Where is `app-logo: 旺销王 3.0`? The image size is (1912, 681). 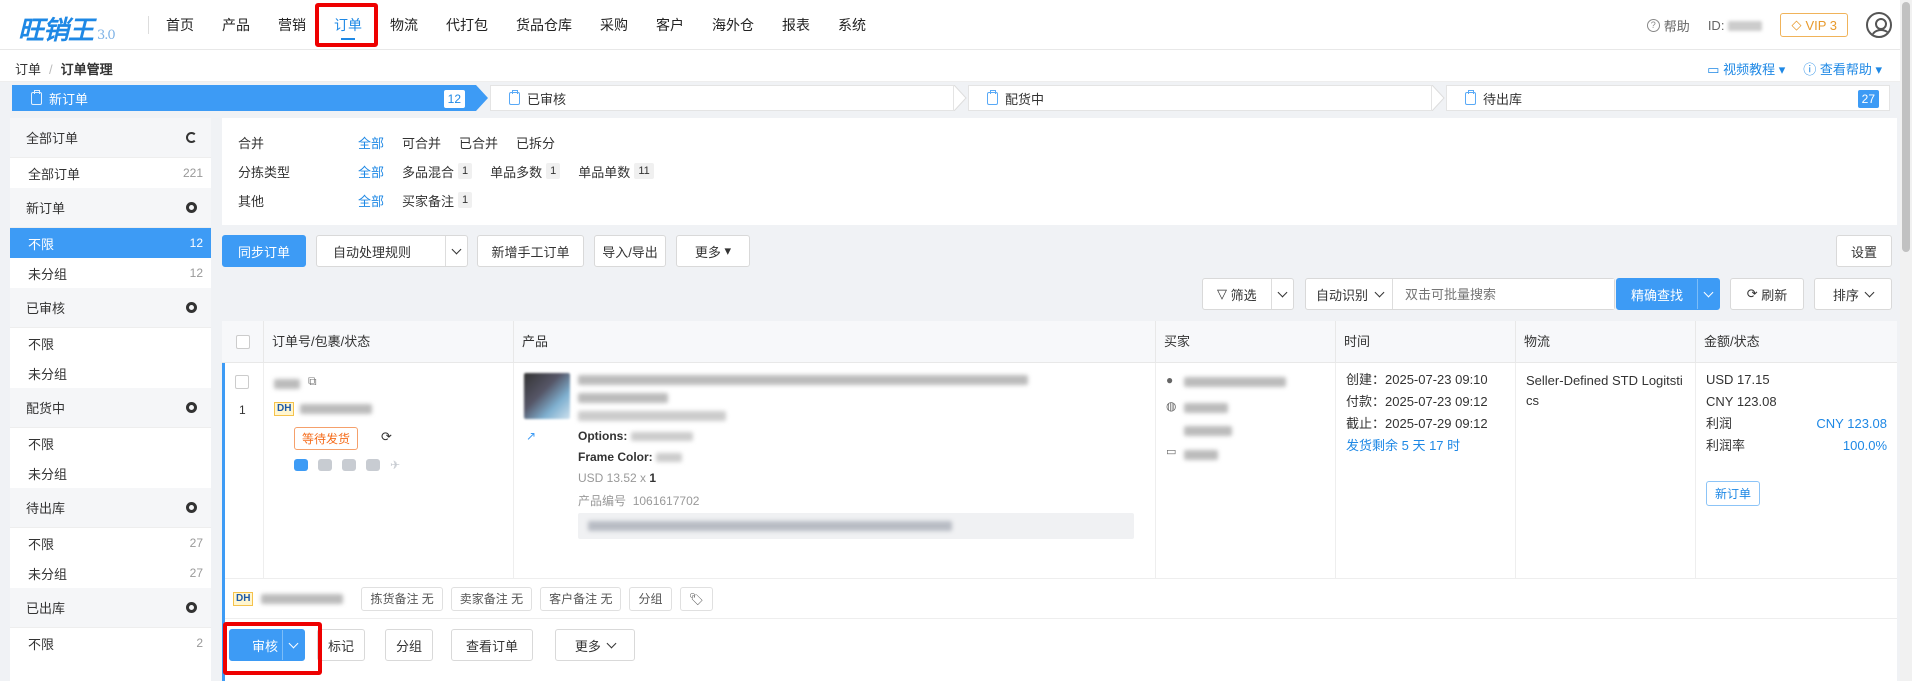 app-logo: 旺销王 3.0 is located at coordinates (67, 28).